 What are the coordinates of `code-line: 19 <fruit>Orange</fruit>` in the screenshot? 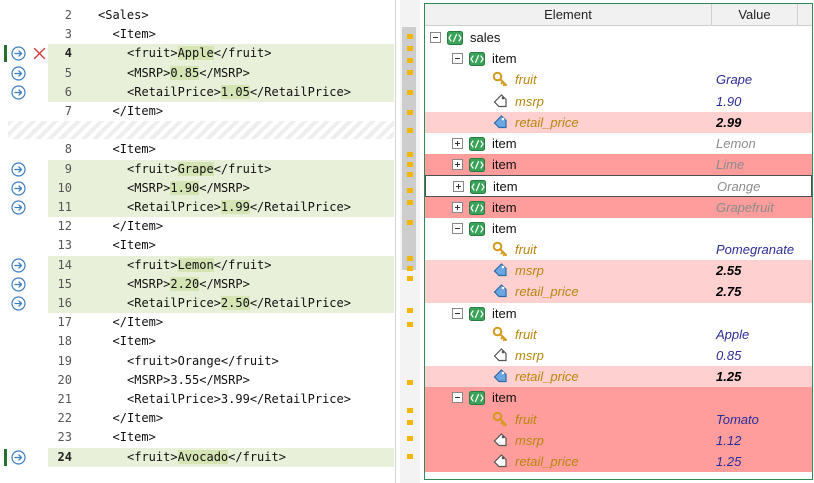 It's located at (197, 361).